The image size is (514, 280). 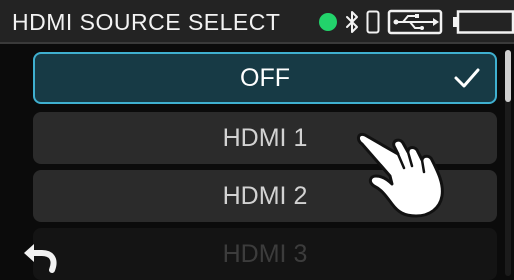 I want to click on list-item-label: HDMI 2, so click(x=265, y=196).